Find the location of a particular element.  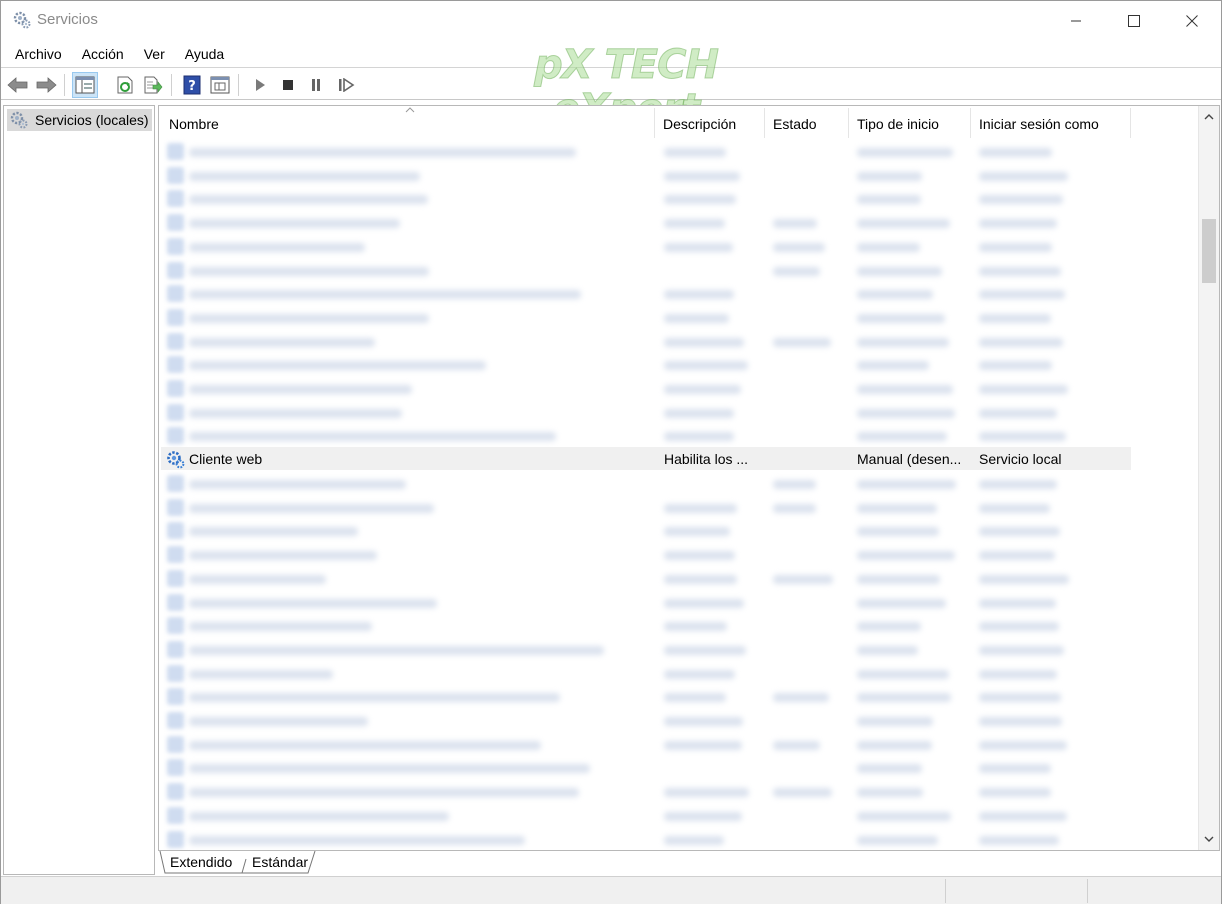

forward-button is located at coordinates (46, 85).